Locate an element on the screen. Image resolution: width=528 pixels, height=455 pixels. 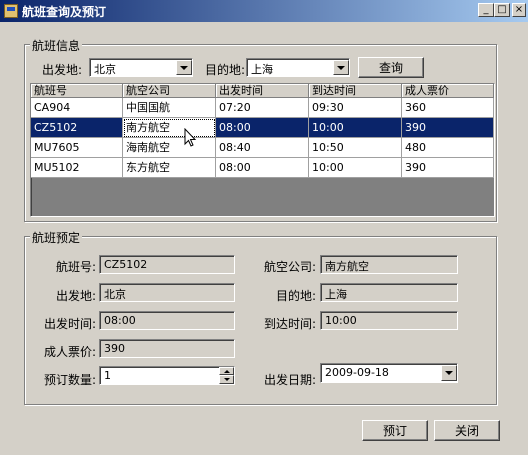
arrive-city-label: 目的地: is located at coordinates (295, 296).